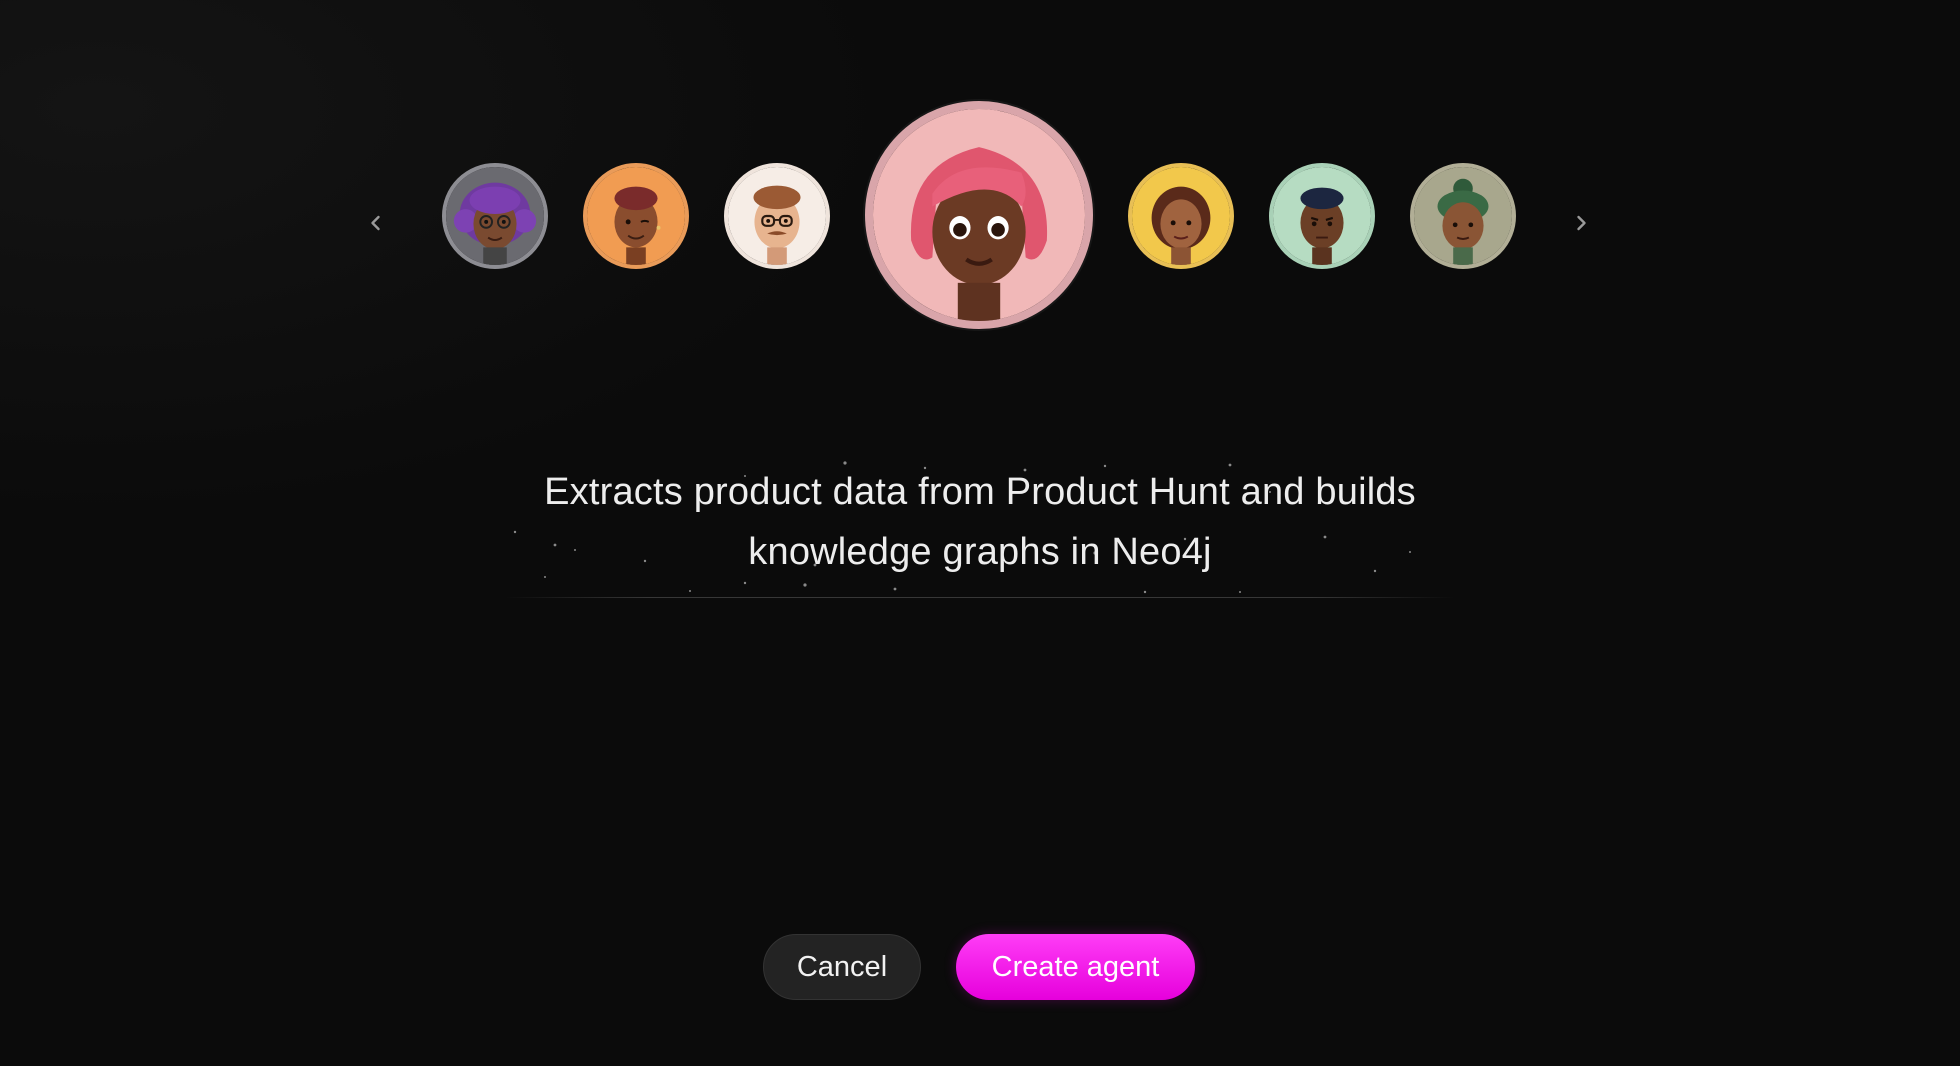 The width and height of the screenshot is (1960, 1066). I want to click on avatar-yellow-woman-icon, so click(1181, 216).